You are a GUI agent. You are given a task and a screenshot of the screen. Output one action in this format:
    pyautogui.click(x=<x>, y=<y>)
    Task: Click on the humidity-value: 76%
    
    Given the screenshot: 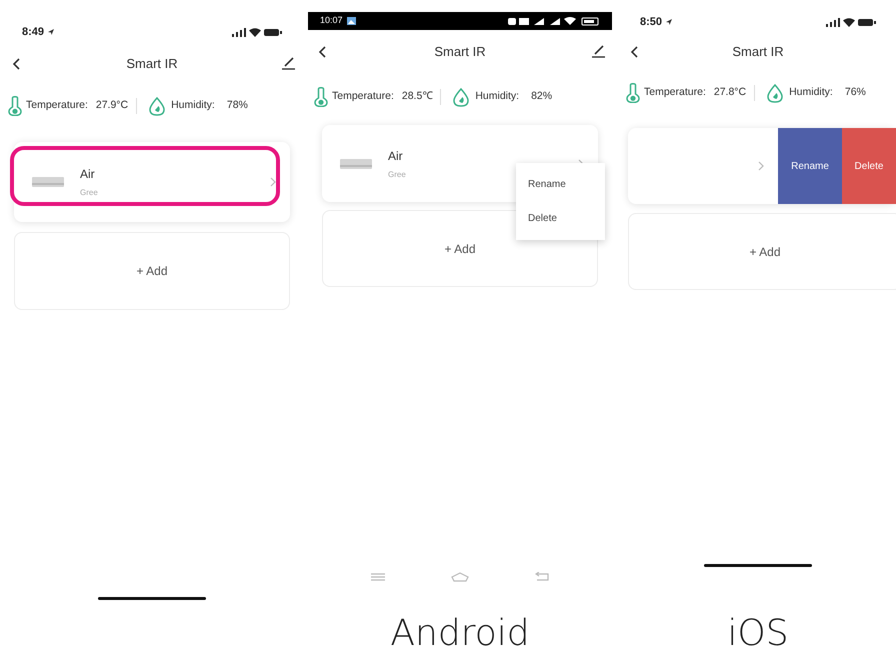 What is the action you would take?
    pyautogui.click(x=855, y=92)
    